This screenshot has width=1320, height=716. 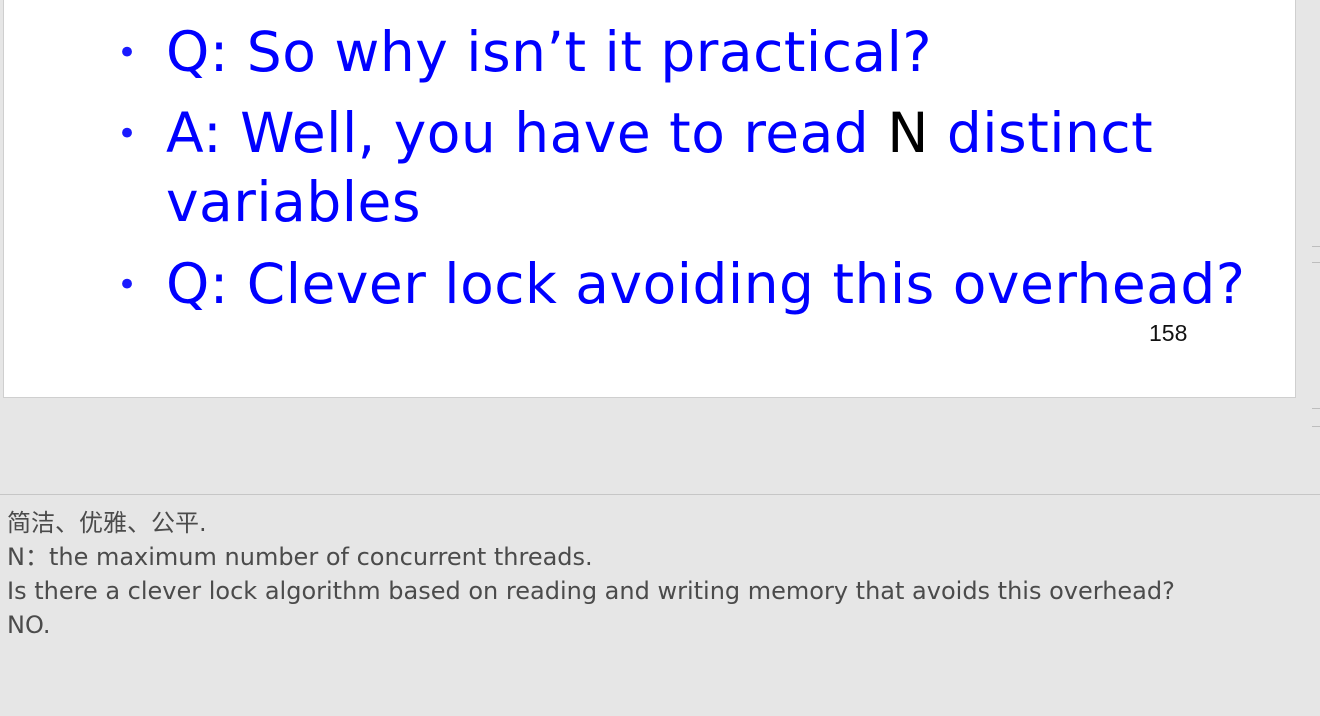 I want to click on bullet-2-continuation: variables, so click(x=294, y=202).